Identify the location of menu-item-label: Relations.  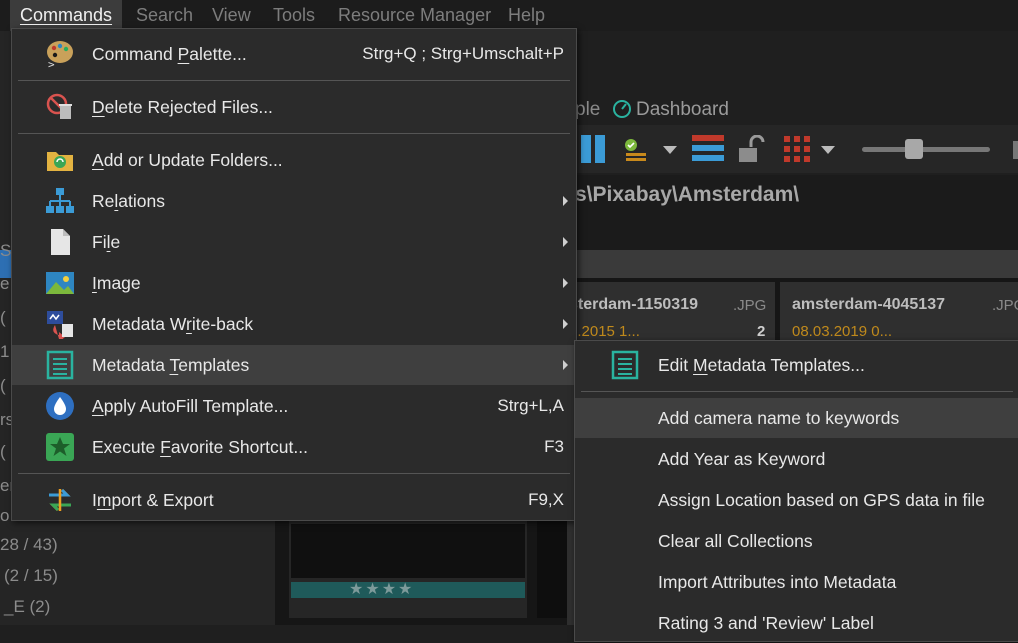
(128, 201).